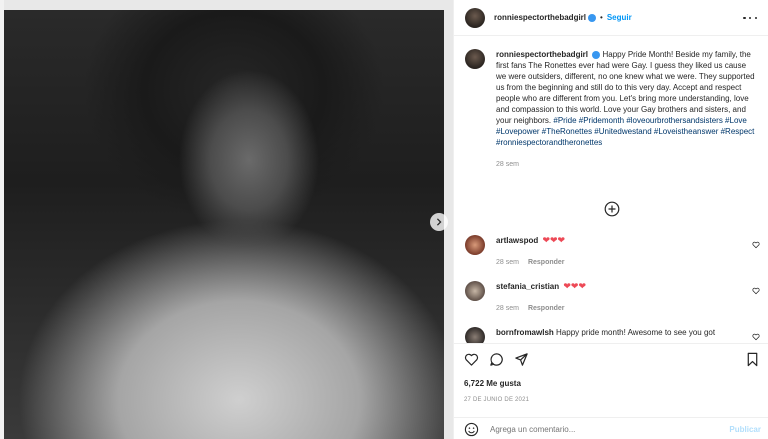 This screenshot has height=439, width=768. I want to click on post-date: 27 DE JUNIO DE 2021, so click(497, 400).